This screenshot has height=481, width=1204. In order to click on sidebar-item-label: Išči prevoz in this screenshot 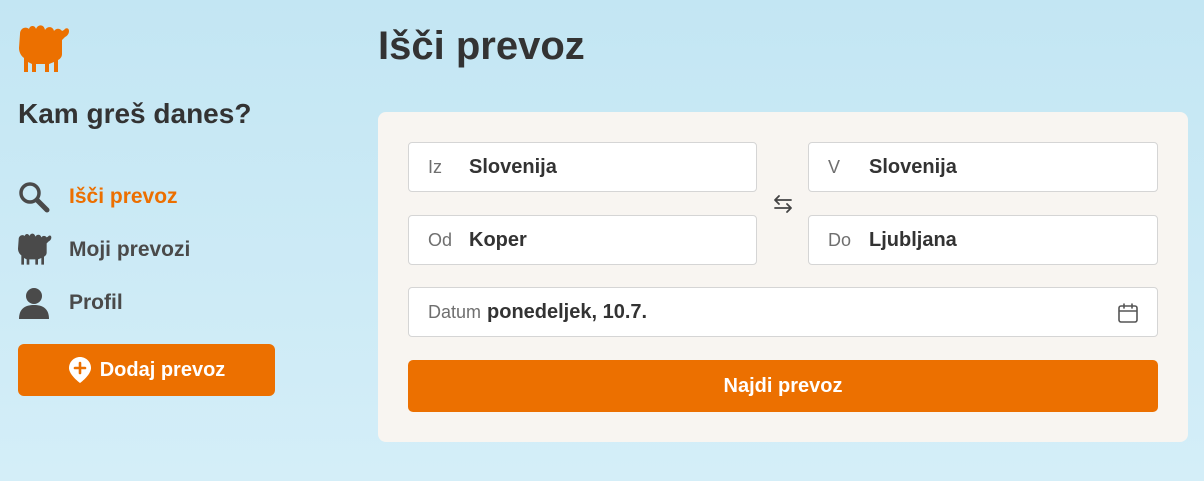, I will do `click(123, 196)`.